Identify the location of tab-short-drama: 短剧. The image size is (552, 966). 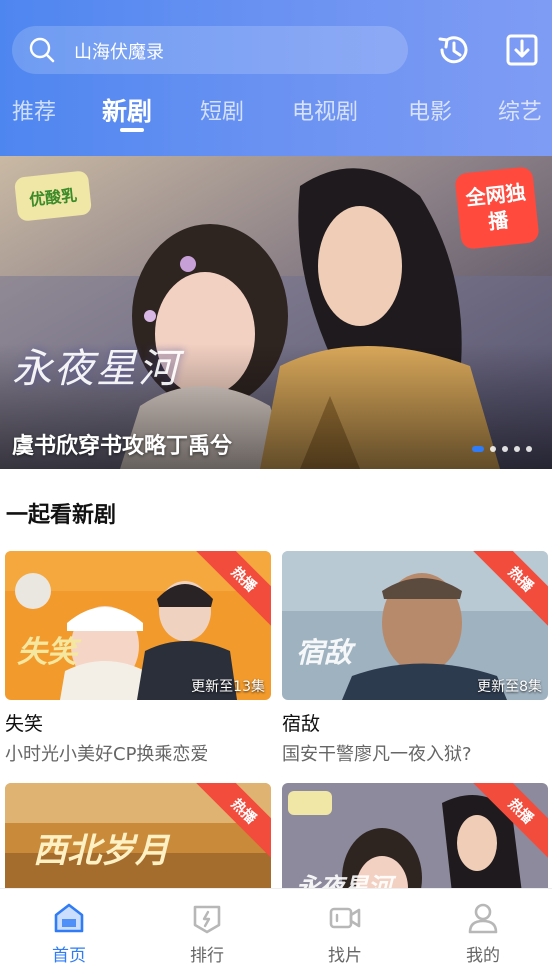
(222, 110).